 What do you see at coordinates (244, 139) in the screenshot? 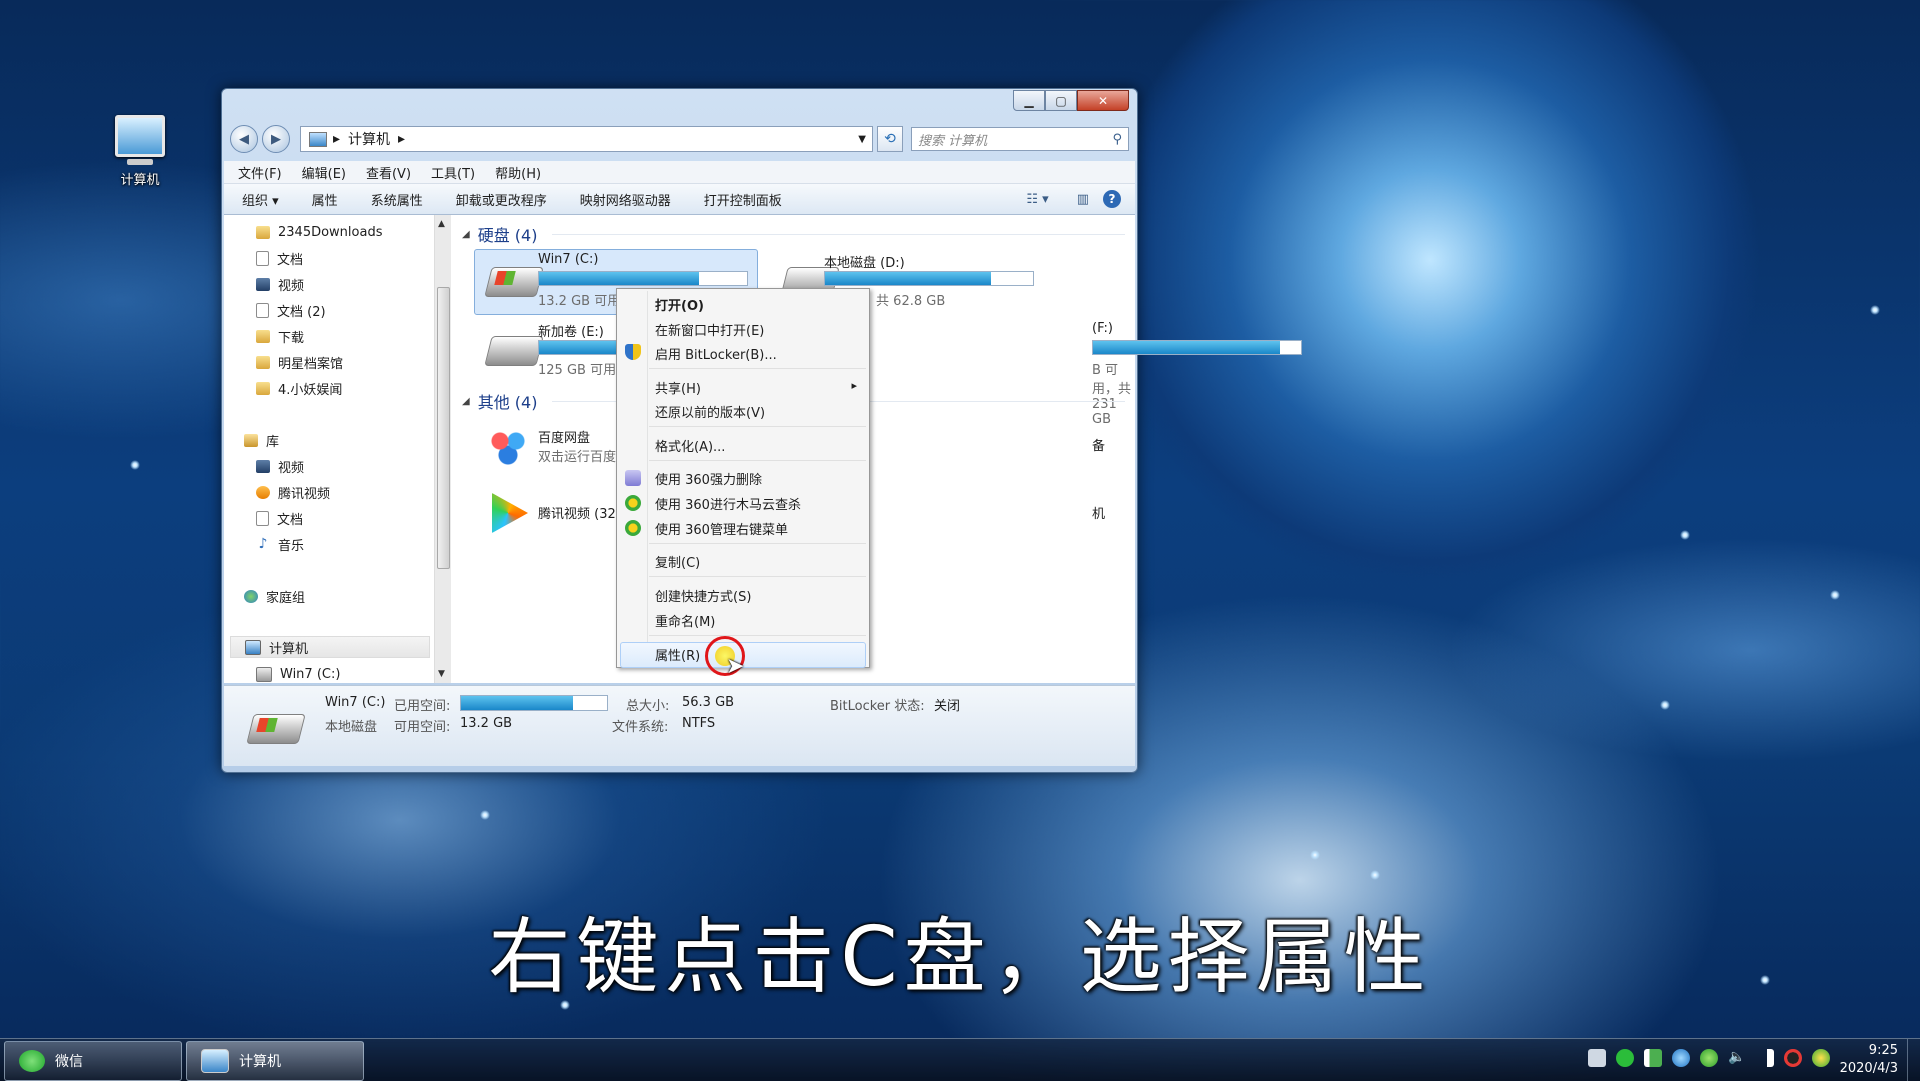
I see `back-button: ◀` at bounding box center [244, 139].